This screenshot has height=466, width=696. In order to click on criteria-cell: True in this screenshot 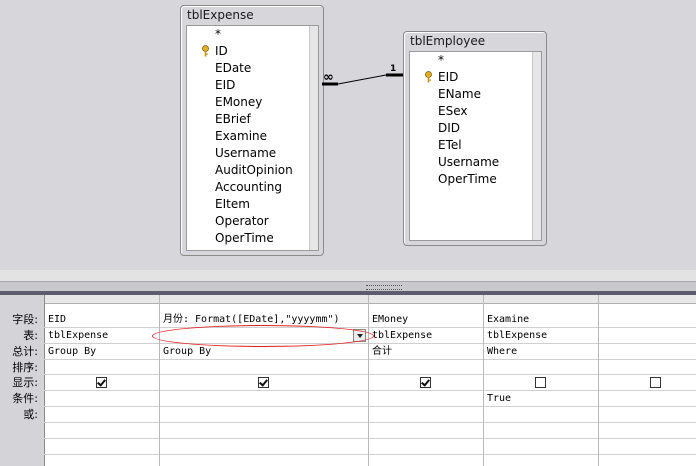, I will do `click(499, 399)`.